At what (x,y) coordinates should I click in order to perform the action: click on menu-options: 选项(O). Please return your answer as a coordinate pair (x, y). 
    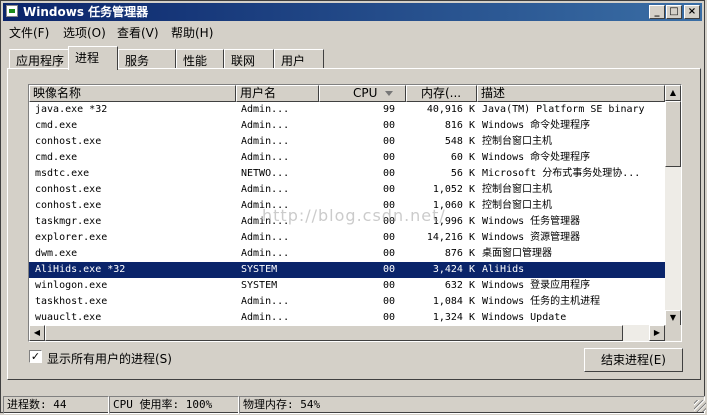
    Looking at the image, I should click on (84, 32).